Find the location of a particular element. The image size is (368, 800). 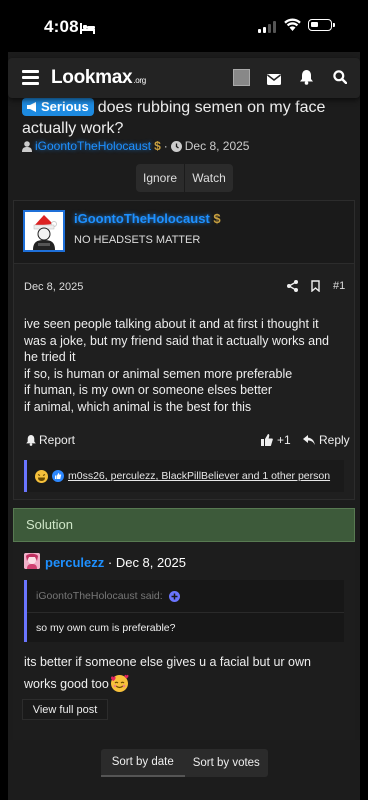

sort-by-date-tab: Sort by date is located at coordinates (143, 763).